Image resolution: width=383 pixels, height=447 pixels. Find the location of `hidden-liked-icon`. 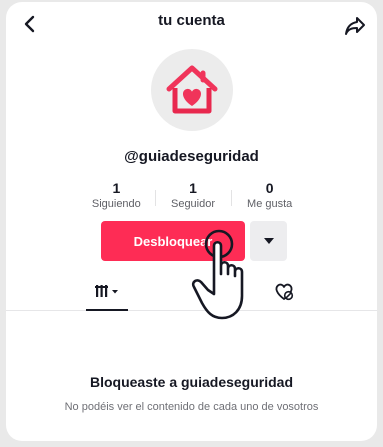

hidden-liked-icon is located at coordinates (284, 292).